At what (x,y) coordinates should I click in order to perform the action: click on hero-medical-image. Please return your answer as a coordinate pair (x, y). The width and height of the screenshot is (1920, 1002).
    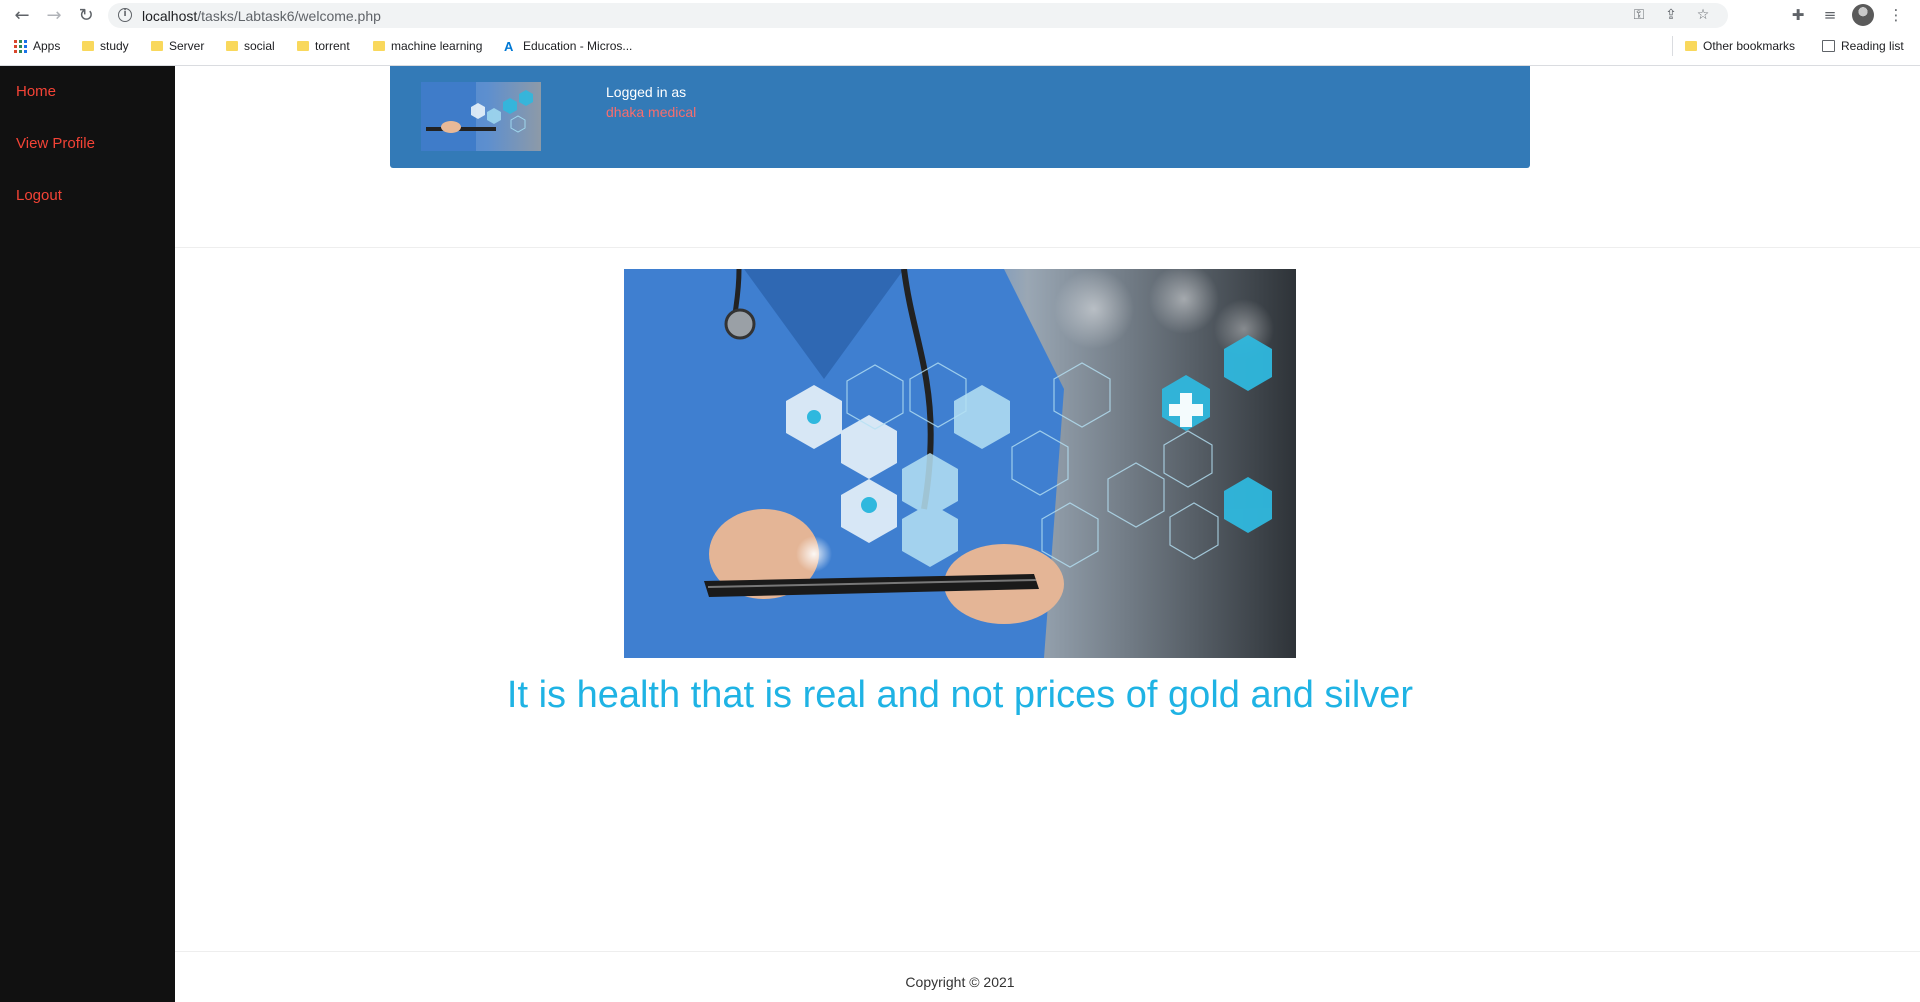
    Looking at the image, I should click on (960, 463).